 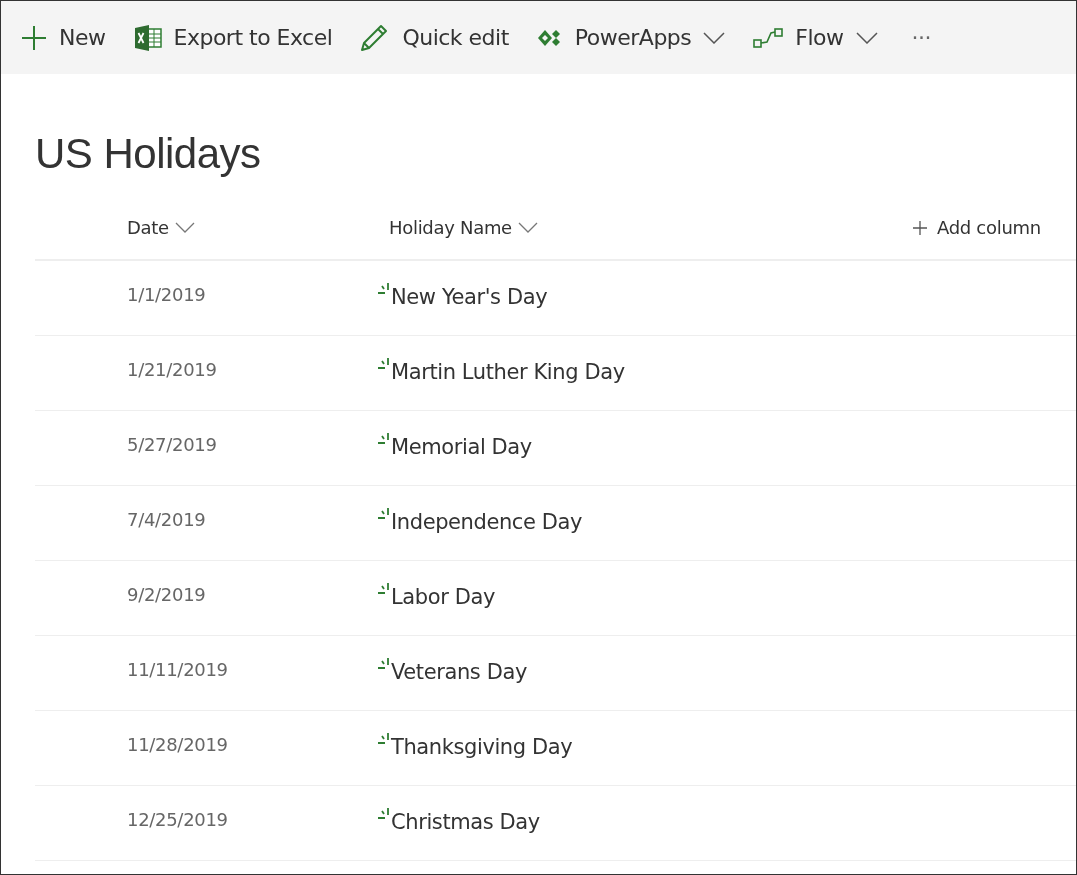 What do you see at coordinates (482, 747) in the screenshot?
I see `holiday-name-link: Thanksgiving Day` at bounding box center [482, 747].